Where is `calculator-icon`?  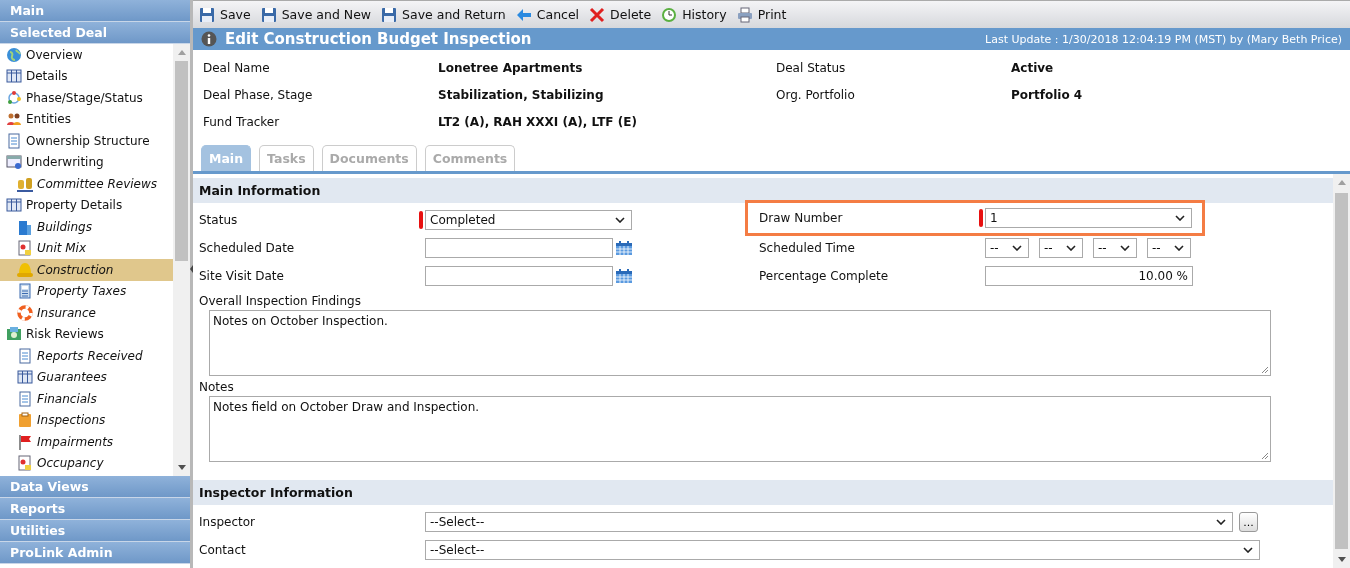
calculator-icon is located at coordinates (25, 291).